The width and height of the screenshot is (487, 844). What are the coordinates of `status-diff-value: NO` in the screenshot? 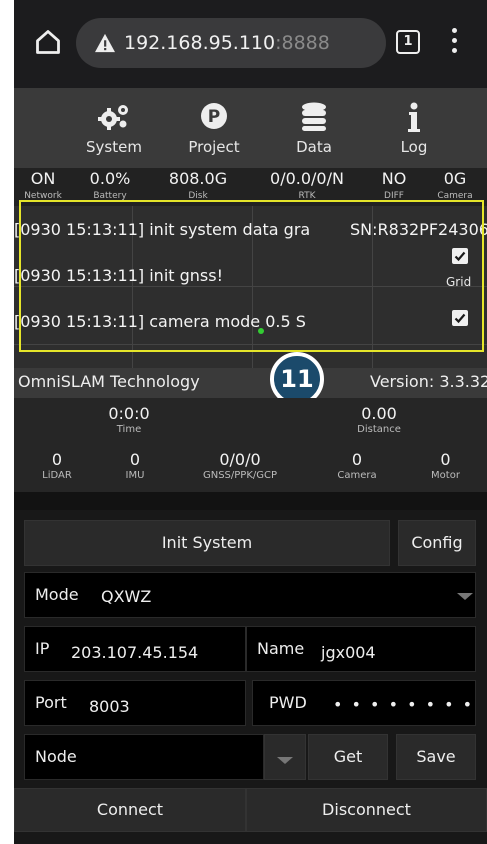 It's located at (394, 178).